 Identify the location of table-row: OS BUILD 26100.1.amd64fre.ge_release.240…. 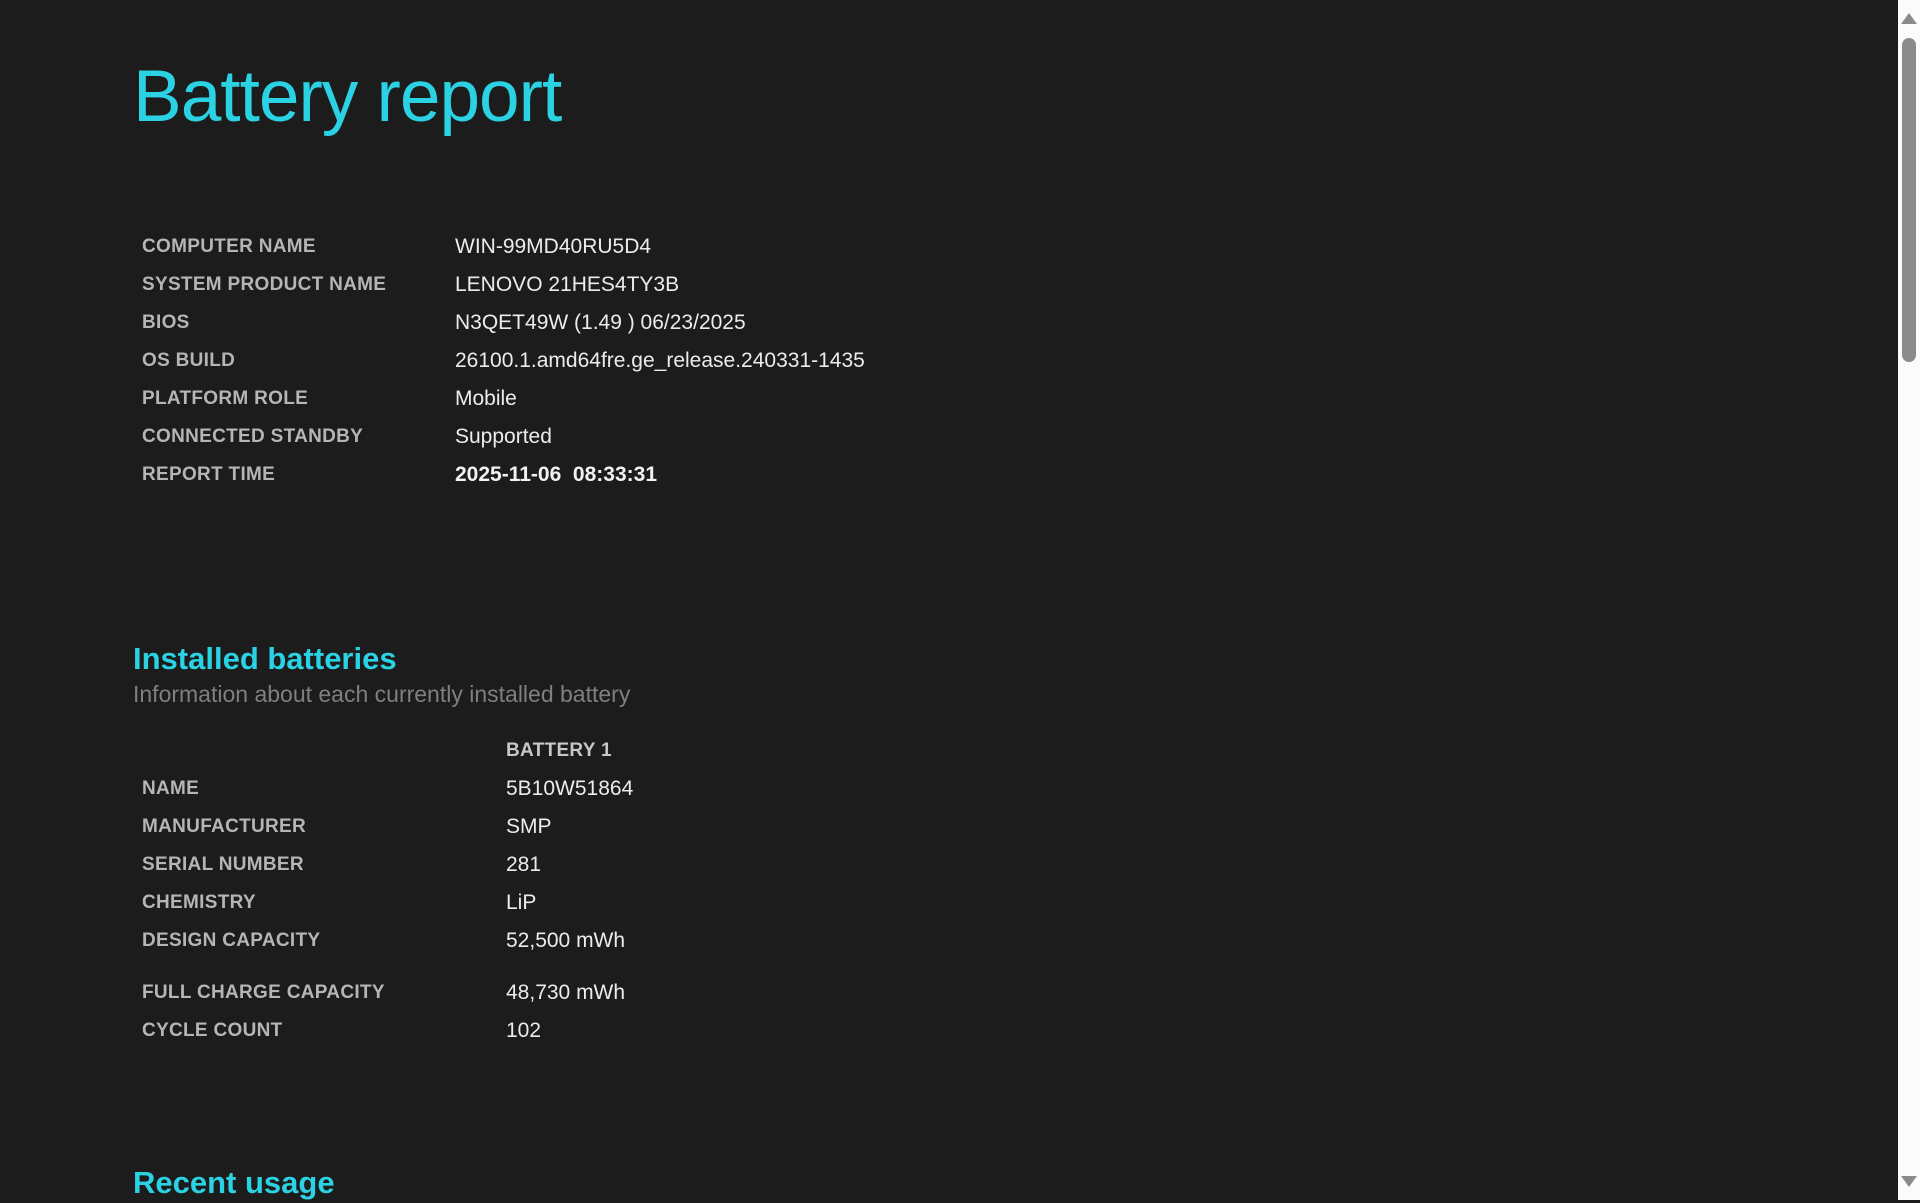
(933, 361).